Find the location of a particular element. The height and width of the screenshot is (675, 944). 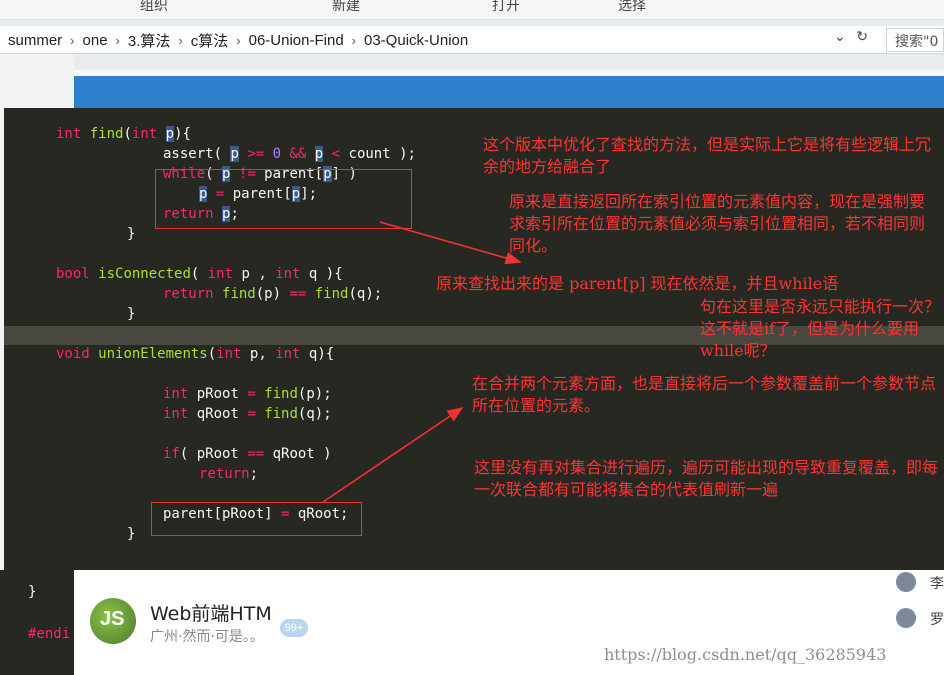

breadcrumb-one: one is located at coordinates (95, 40).